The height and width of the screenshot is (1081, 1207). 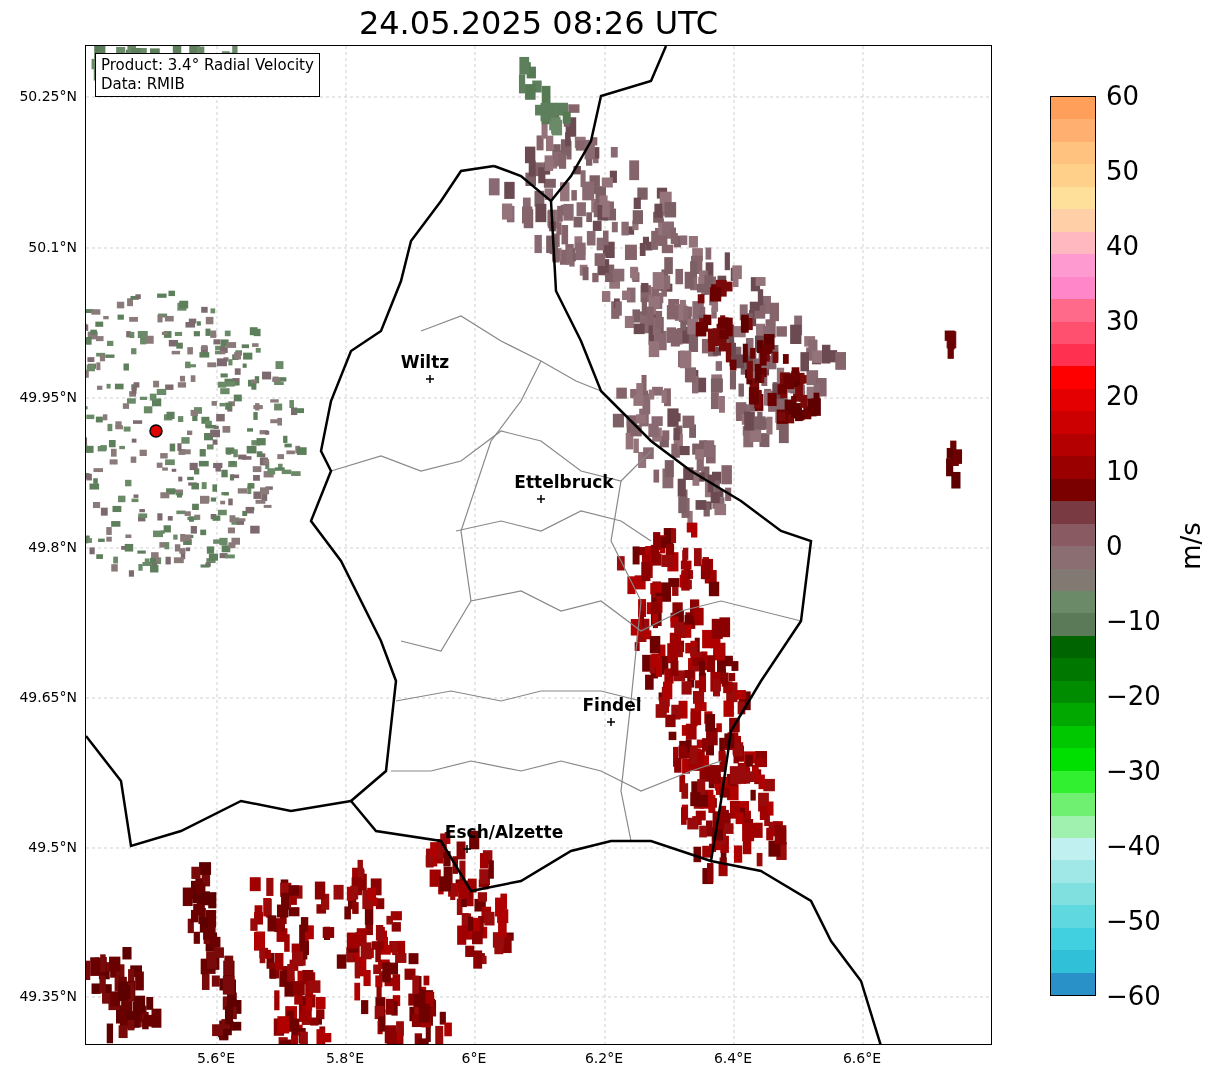 I want to click on longitude-tick-label: 6.4°E, so click(x=733, y=1058).